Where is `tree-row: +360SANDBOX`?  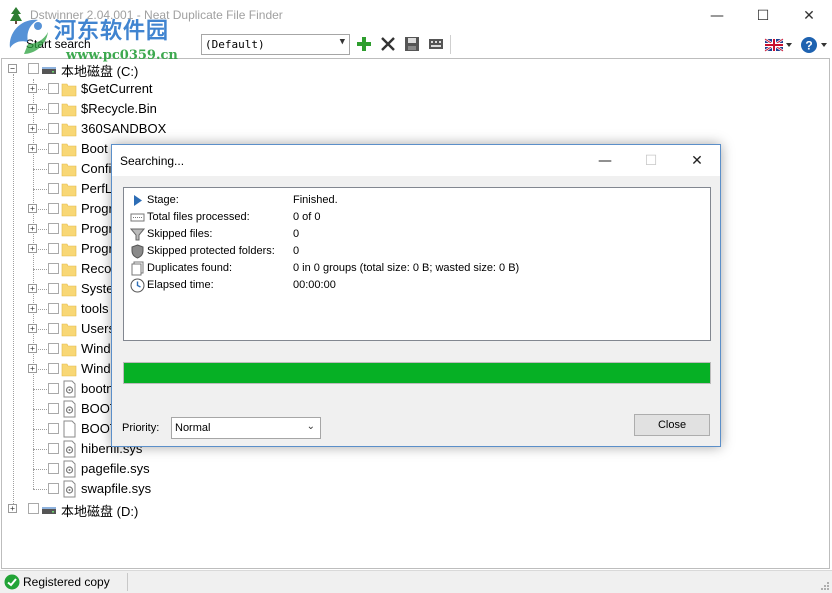
tree-row: +360SANDBOX is located at coordinates (302, 129).